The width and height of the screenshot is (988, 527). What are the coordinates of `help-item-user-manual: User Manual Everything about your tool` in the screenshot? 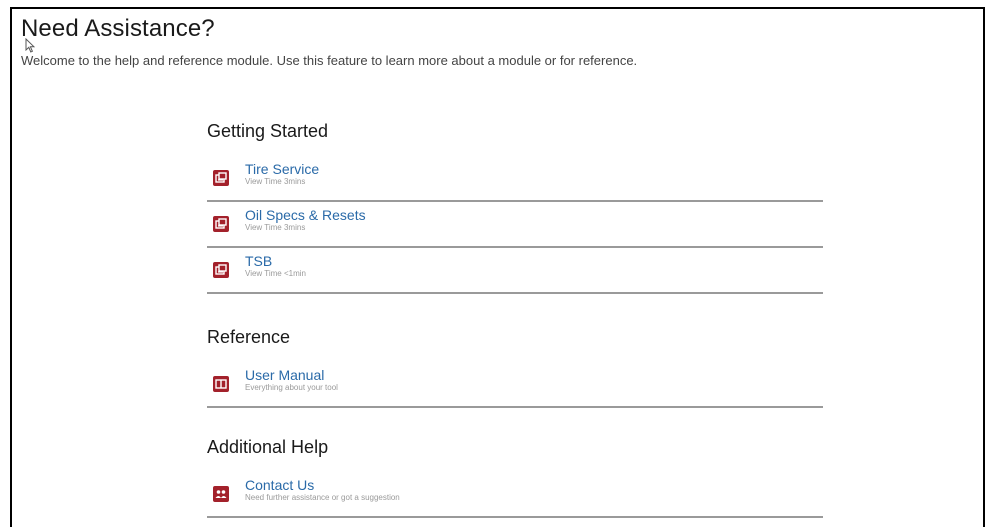 It's located at (515, 385).